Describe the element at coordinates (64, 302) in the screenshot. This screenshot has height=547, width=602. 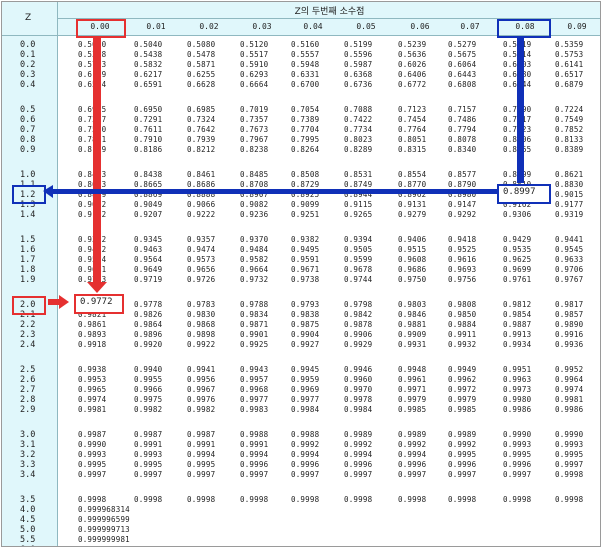
I see `red-row-arrow-head` at that location.